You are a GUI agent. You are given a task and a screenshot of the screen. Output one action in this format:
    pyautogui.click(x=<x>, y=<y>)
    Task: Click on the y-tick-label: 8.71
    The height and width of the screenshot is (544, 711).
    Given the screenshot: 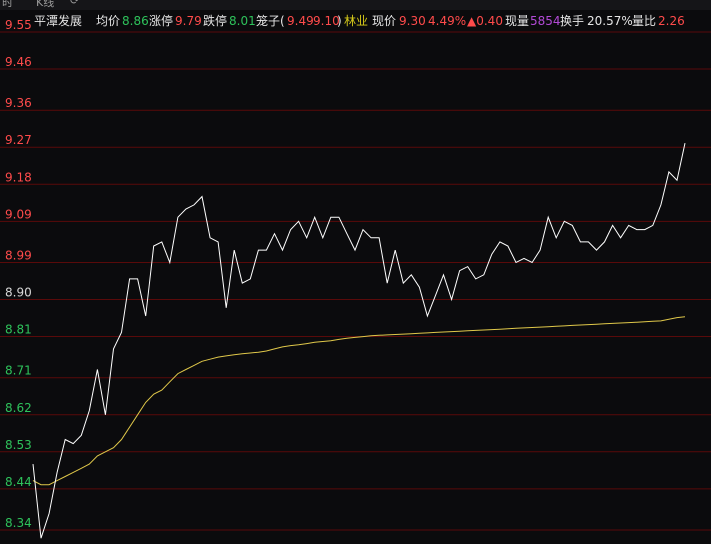 What is the action you would take?
    pyautogui.click(x=18, y=371)
    